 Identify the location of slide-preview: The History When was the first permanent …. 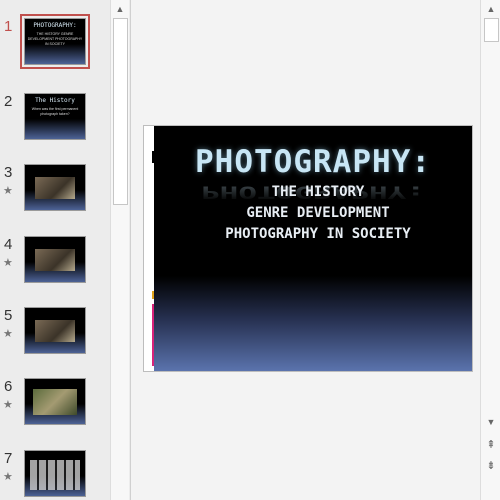
(55, 116).